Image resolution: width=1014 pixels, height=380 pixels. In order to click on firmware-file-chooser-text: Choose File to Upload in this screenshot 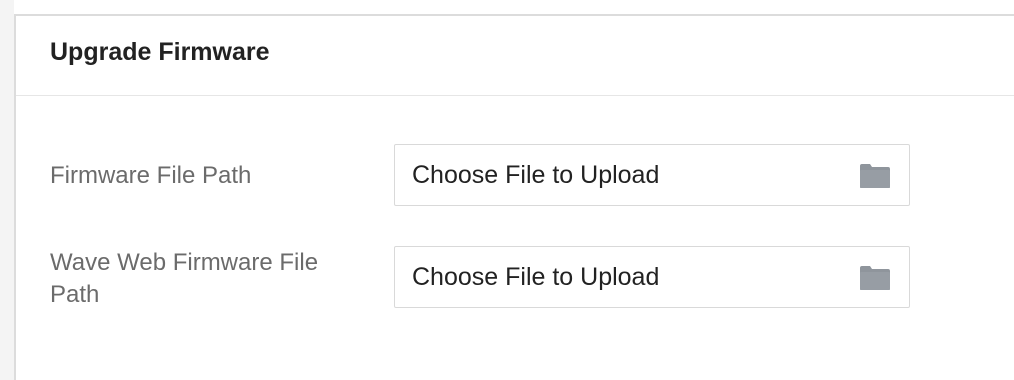, I will do `click(536, 175)`.